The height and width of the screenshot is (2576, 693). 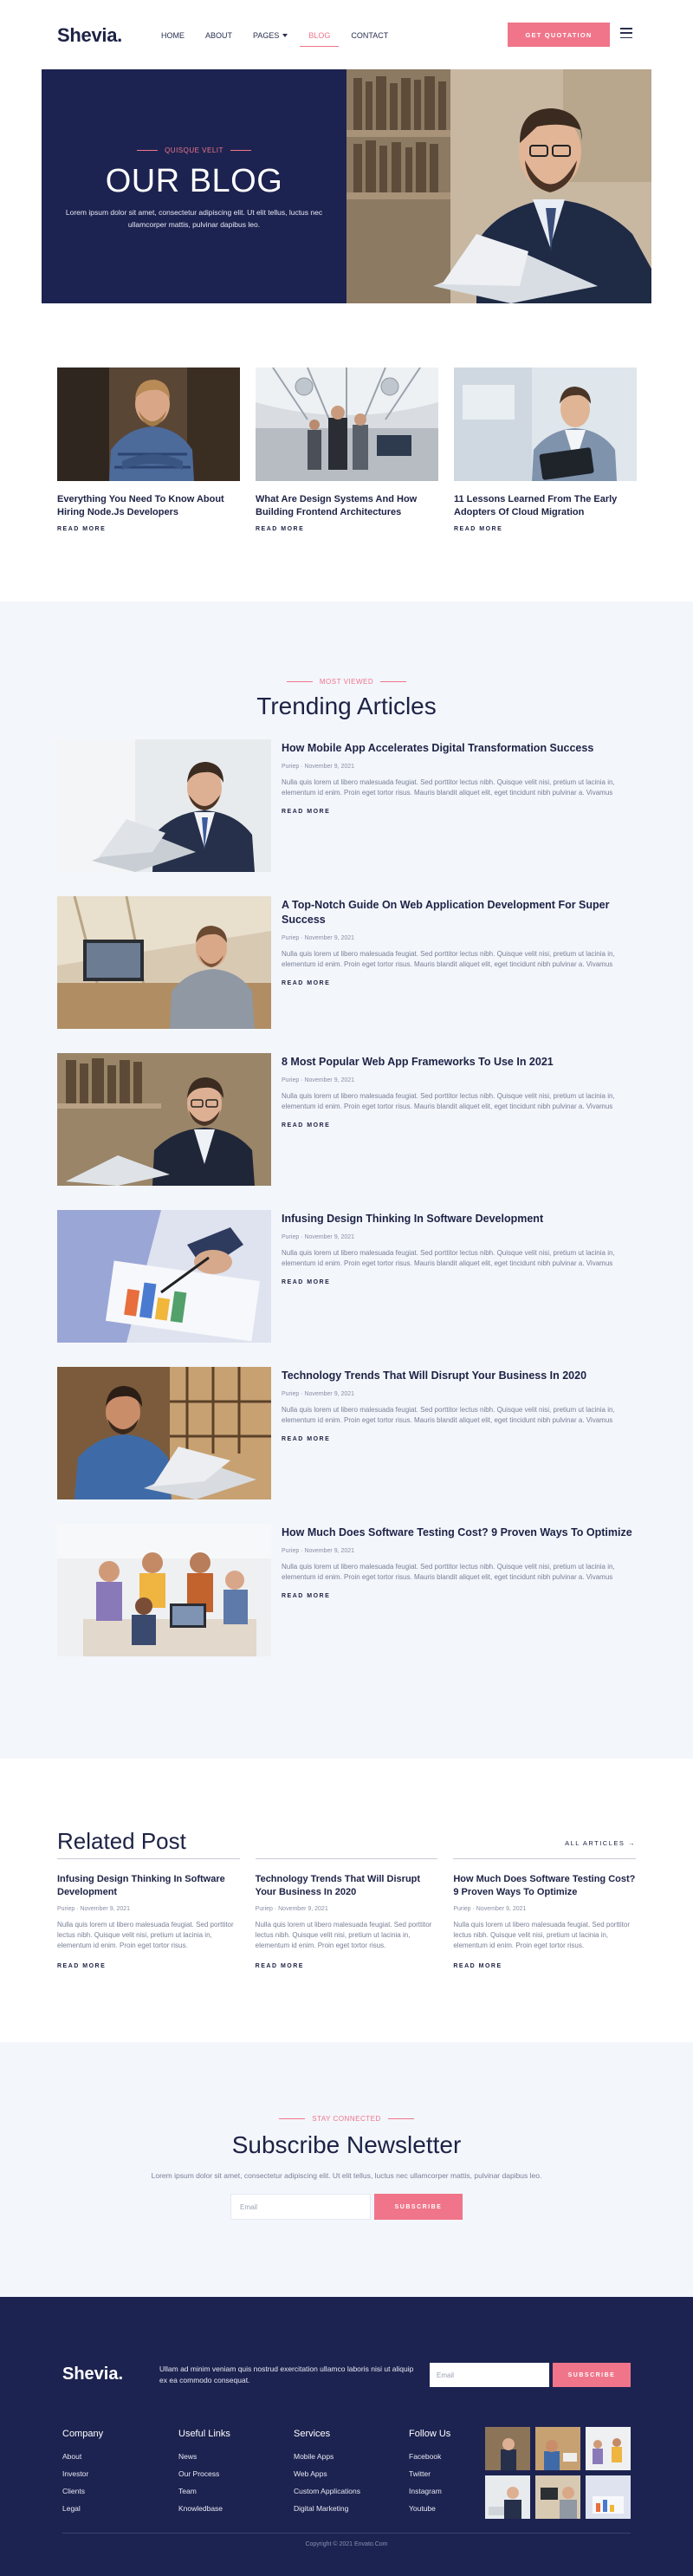 I want to click on main-nav: HOME ABOUT PAGES BLOG CONTACT, so click(x=285, y=39).